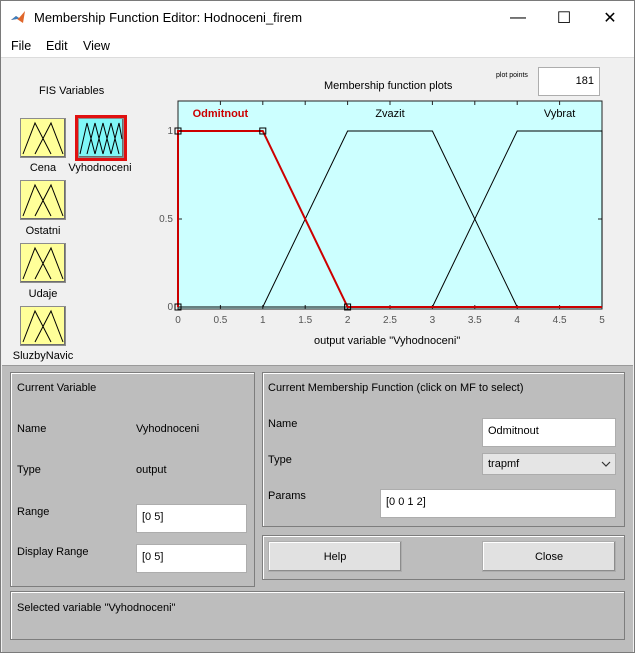 The image size is (635, 653). I want to click on mf-name-label: Name, so click(283, 424).